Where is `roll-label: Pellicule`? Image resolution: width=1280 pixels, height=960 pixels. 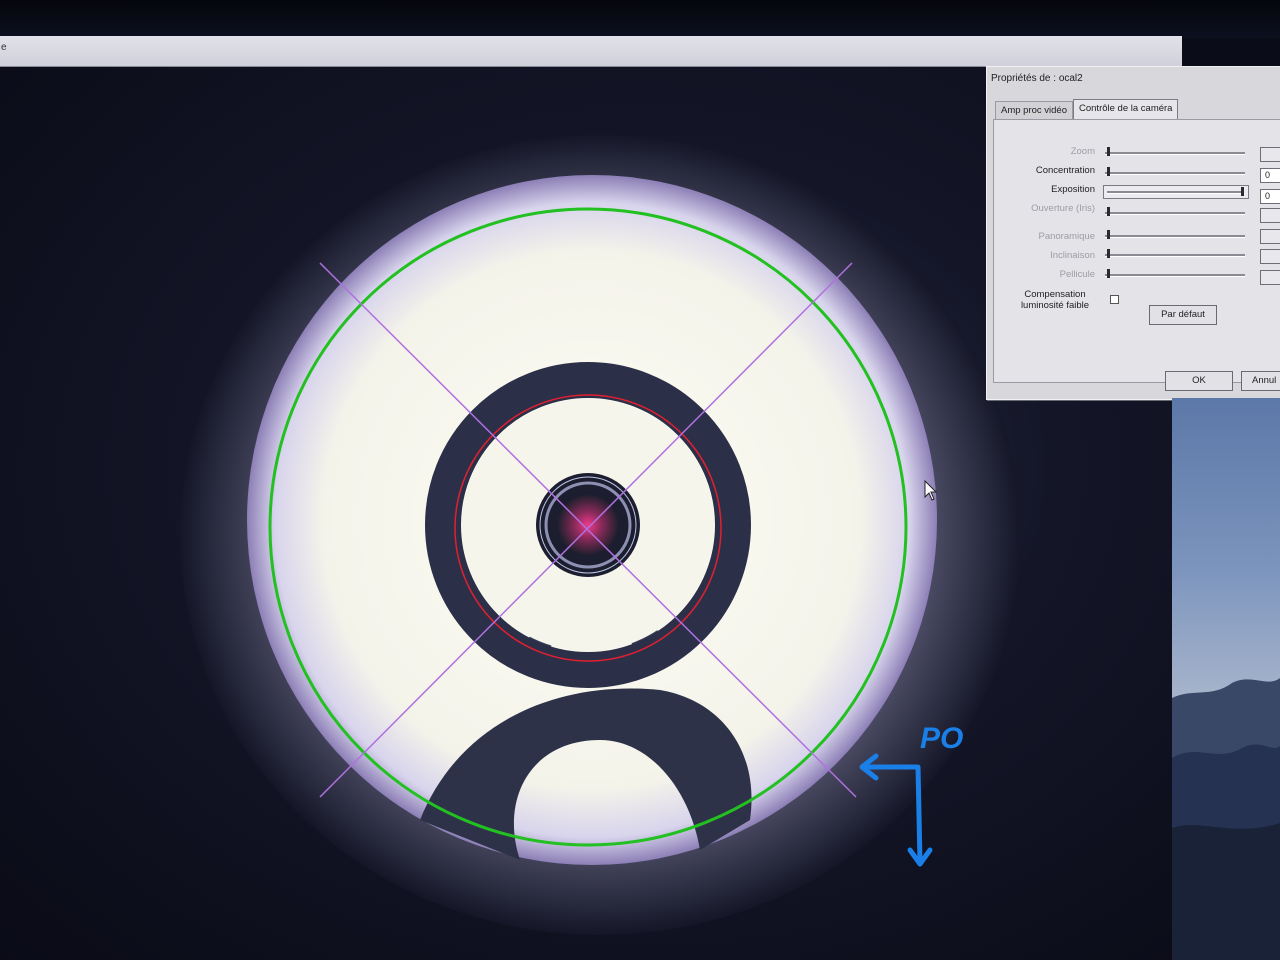
roll-label: Pellicule is located at coordinates (1077, 274).